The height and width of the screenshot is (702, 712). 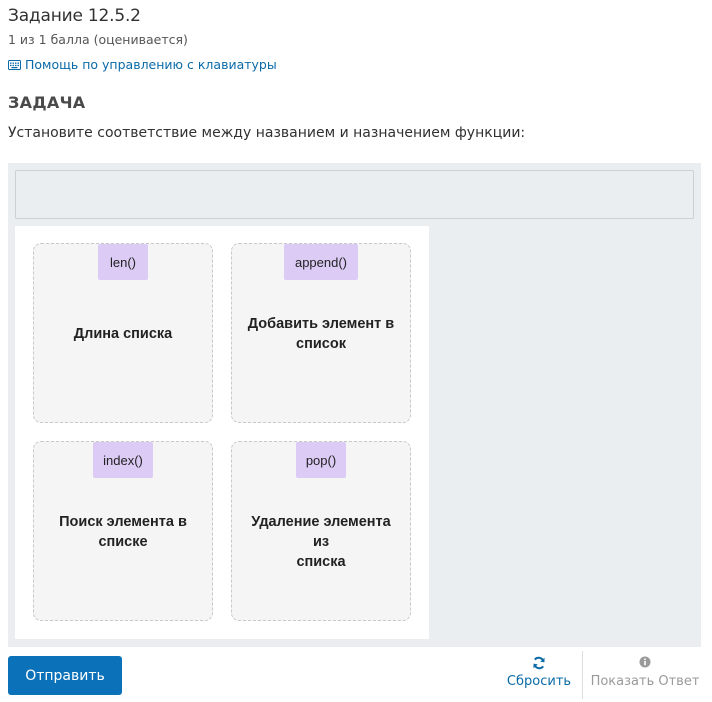 I want to click on zone-label-line: списке, so click(x=123, y=542).